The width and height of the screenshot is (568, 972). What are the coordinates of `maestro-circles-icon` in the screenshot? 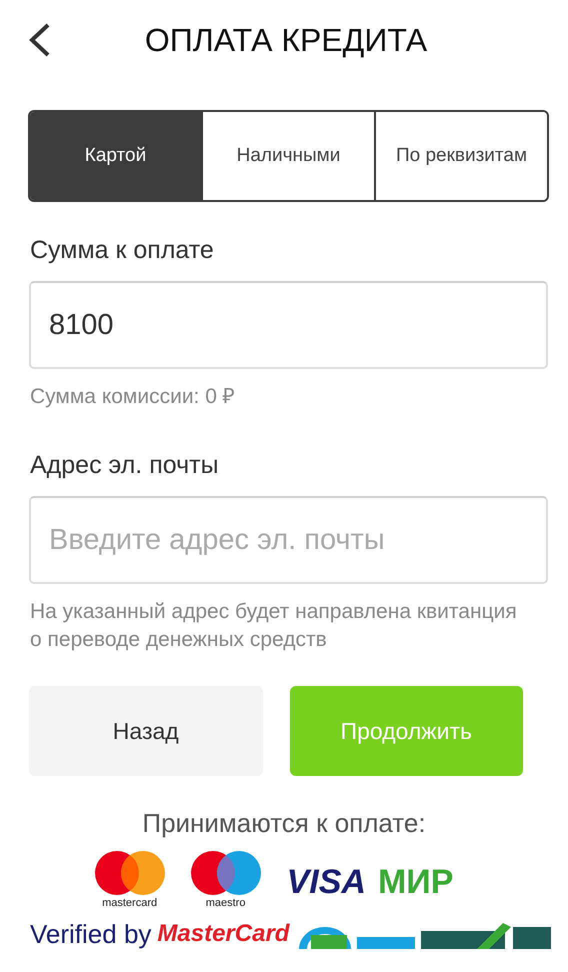 It's located at (225, 873).